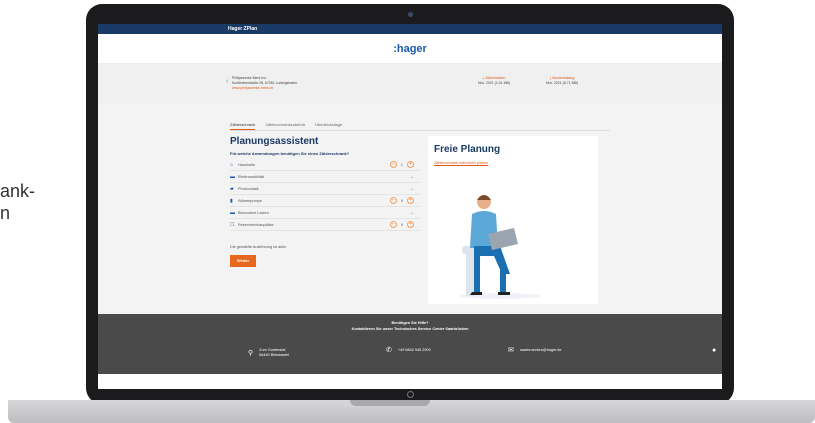 The image size is (815, 423). Describe the element at coordinates (251, 176) in the screenshot. I see `row-label: Elektromobilität` at that location.